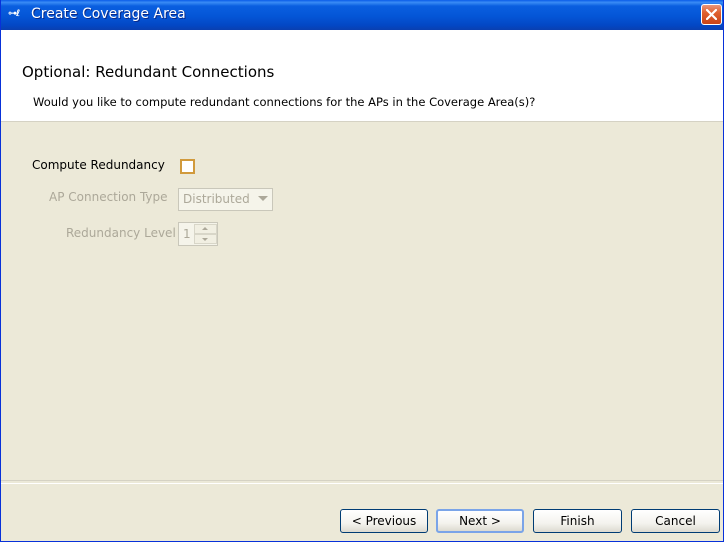  Describe the element at coordinates (205, 239) in the screenshot. I see `spinner-down-arrow-icon` at that location.